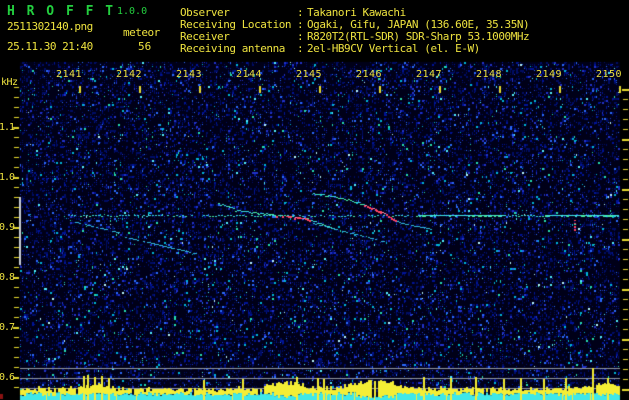  I want to click on mode-label: meteor, so click(141, 32).